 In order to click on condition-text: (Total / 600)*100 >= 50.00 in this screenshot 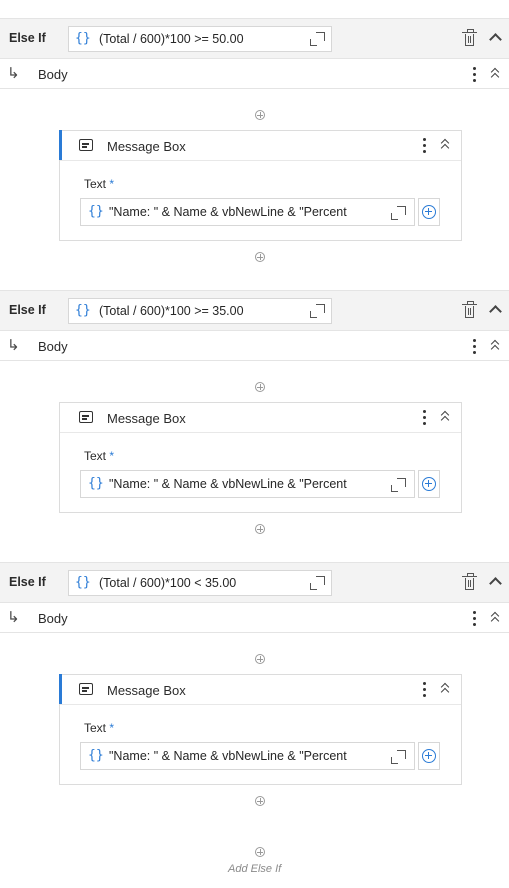, I will do `click(171, 39)`.